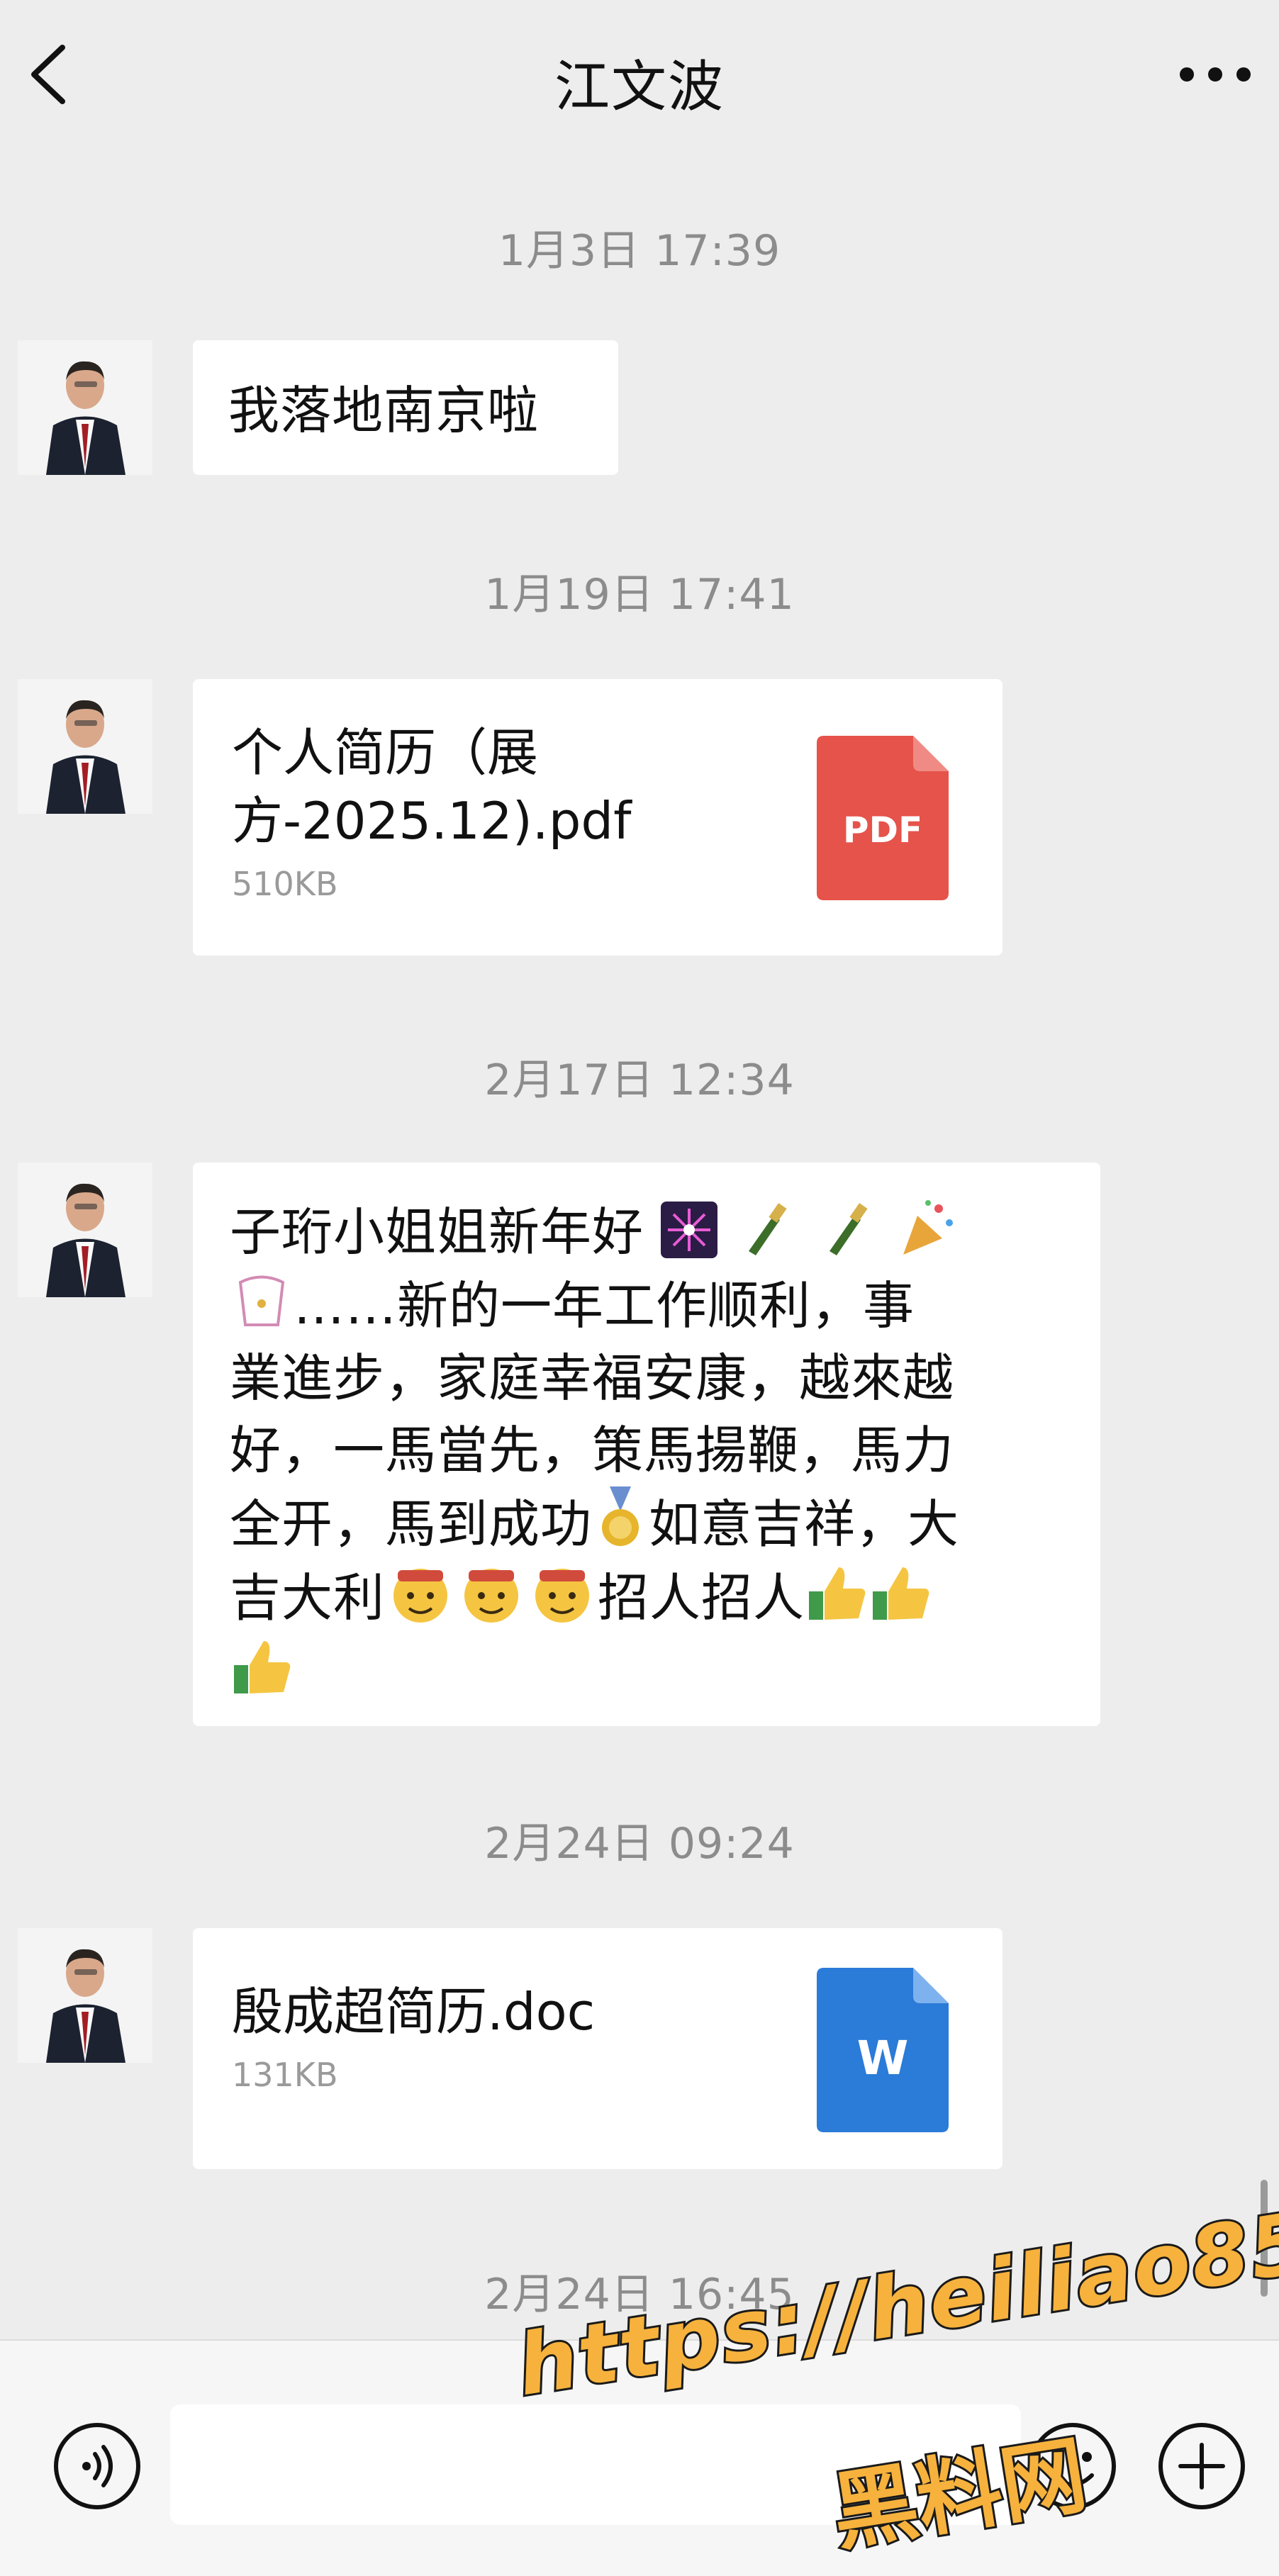 This screenshot has width=1279, height=2576. What do you see at coordinates (1265, 2239) in the screenshot?
I see `scrollbar` at bounding box center [1265, 2239].